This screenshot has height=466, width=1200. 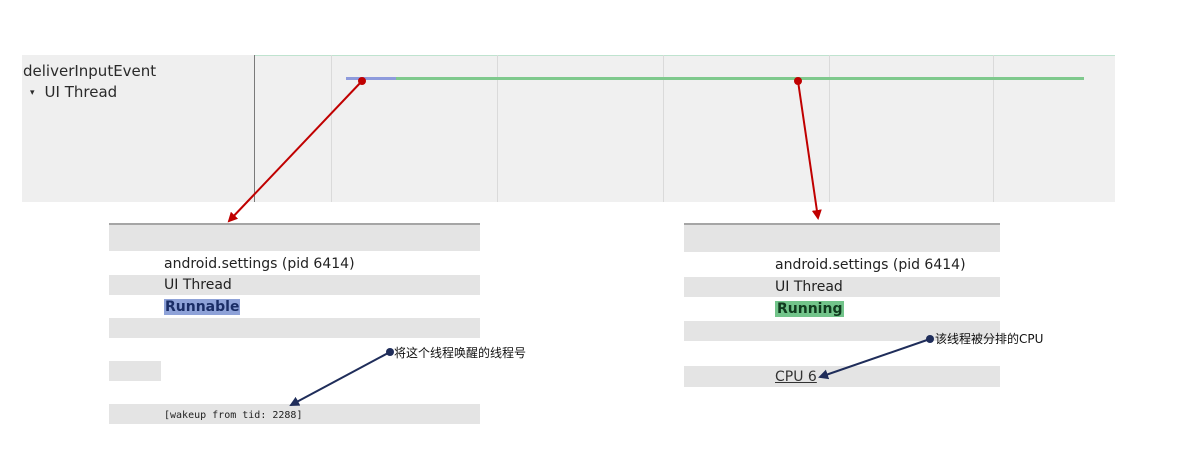 I want to click on red-arrow-runnable, so click(x=295, y=151).